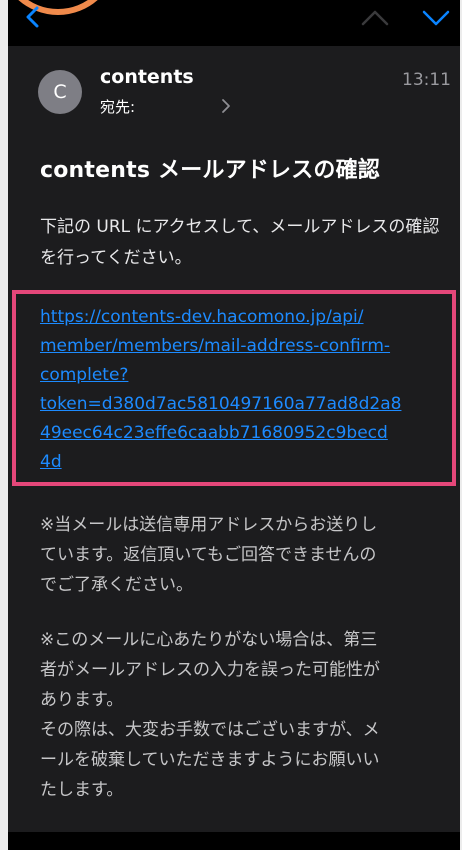 The image size is (462, 850). Describe the element at coordinates (117, 106) in the screenshot. I see `recipient-label: 宛先:` at that location.